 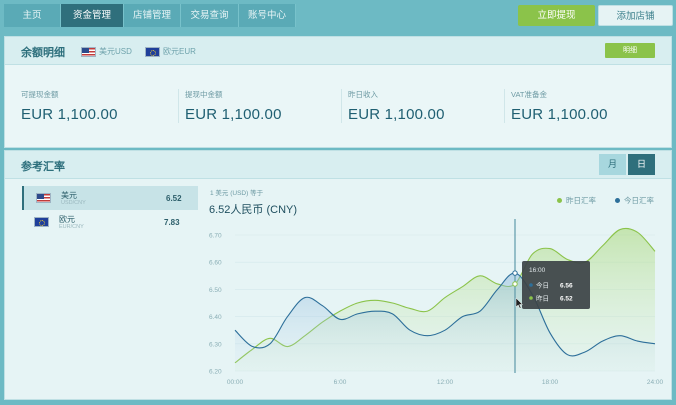 What do you see at coordinates (204, 94) in the screenshot?
I see `stat-label: 提现中金额` at bounding box center [204, 94].